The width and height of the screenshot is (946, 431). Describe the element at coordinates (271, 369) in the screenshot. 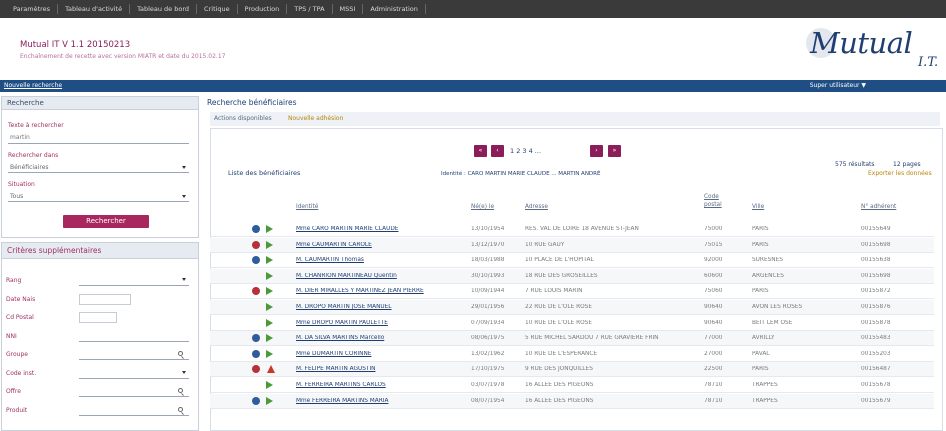

I see `warning-icon` at that location.